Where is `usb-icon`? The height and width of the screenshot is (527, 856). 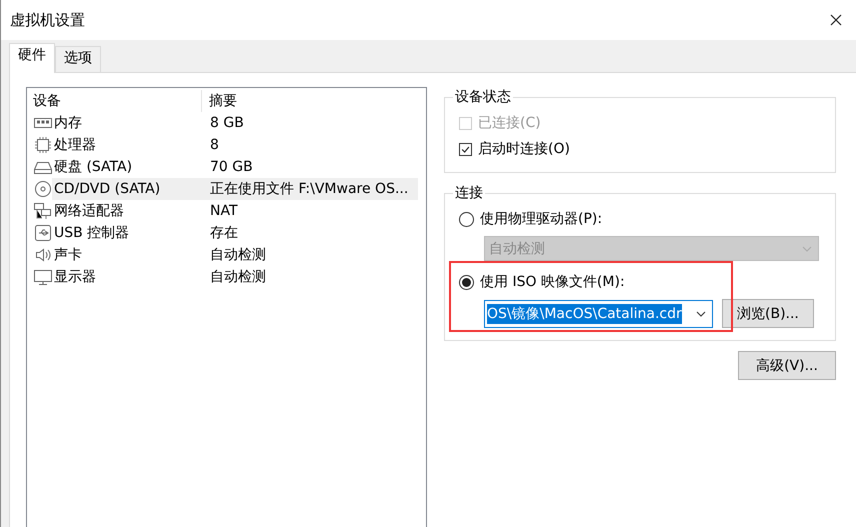
usb-icon is located at coordinates (43, 233).